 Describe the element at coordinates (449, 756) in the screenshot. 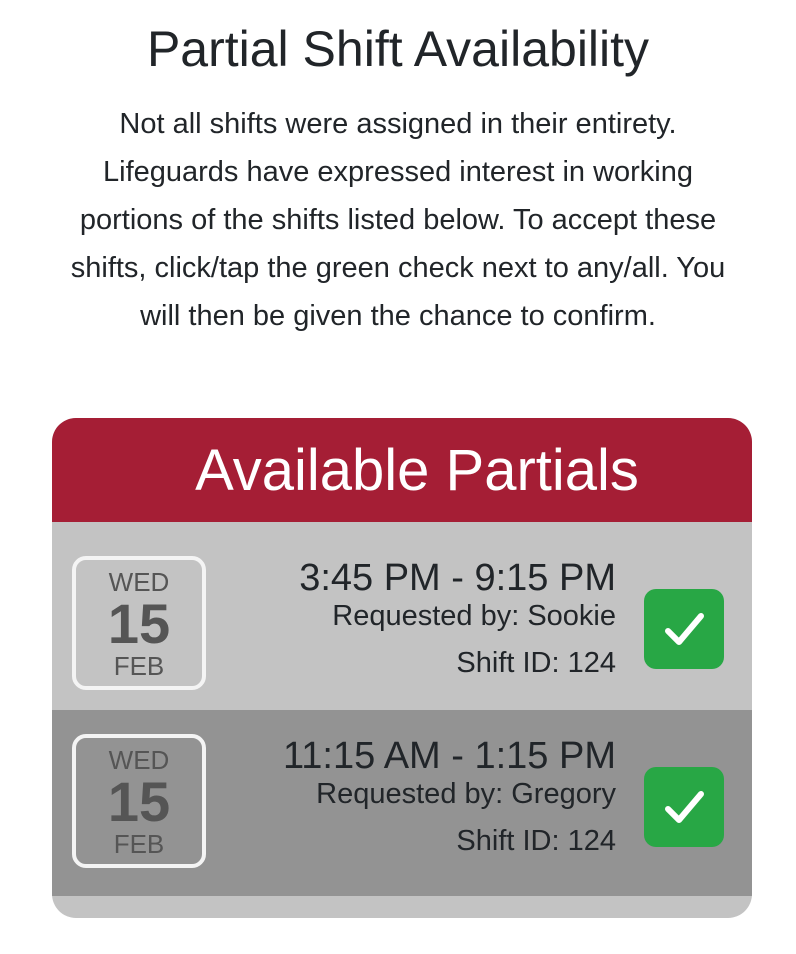

I see `shift-time: 11:15 AM - 1:15 PM` at that location.